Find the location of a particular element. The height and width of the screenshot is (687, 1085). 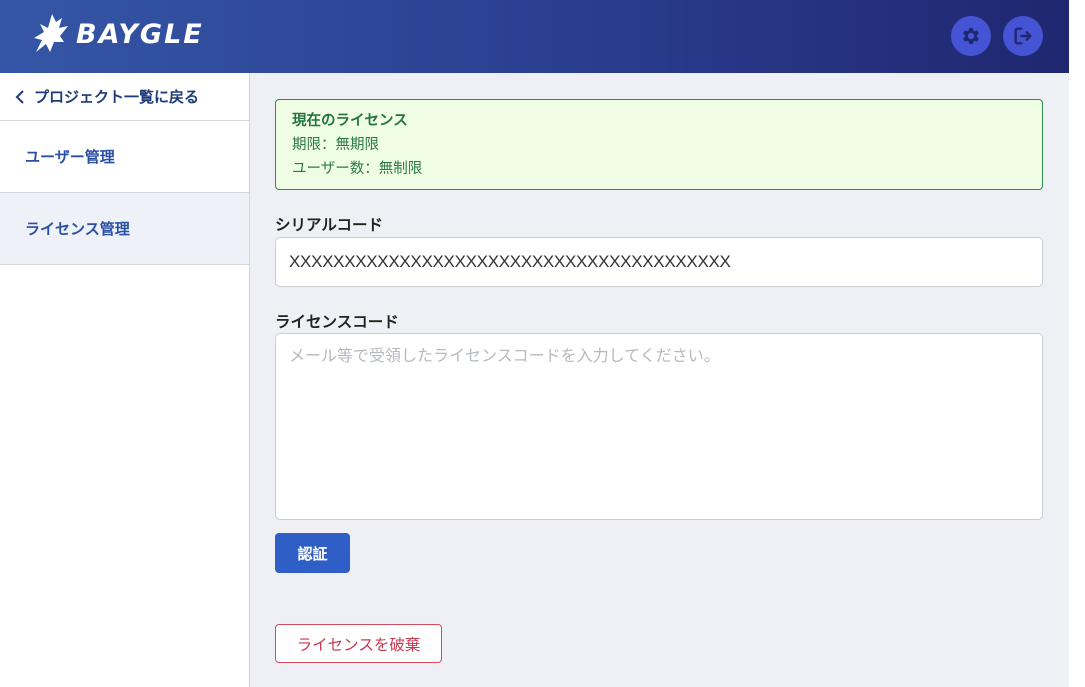

back-link-label: プロジェクト一覧に戻る is located at coordinates (117, 97).